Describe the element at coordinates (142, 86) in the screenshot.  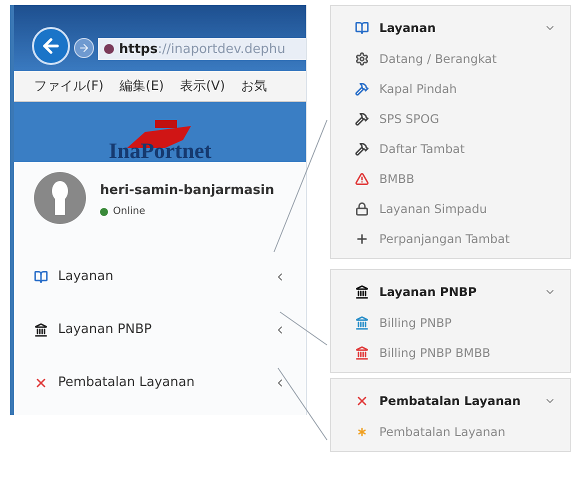
I see `menu-item: 編集(E)` at that location.